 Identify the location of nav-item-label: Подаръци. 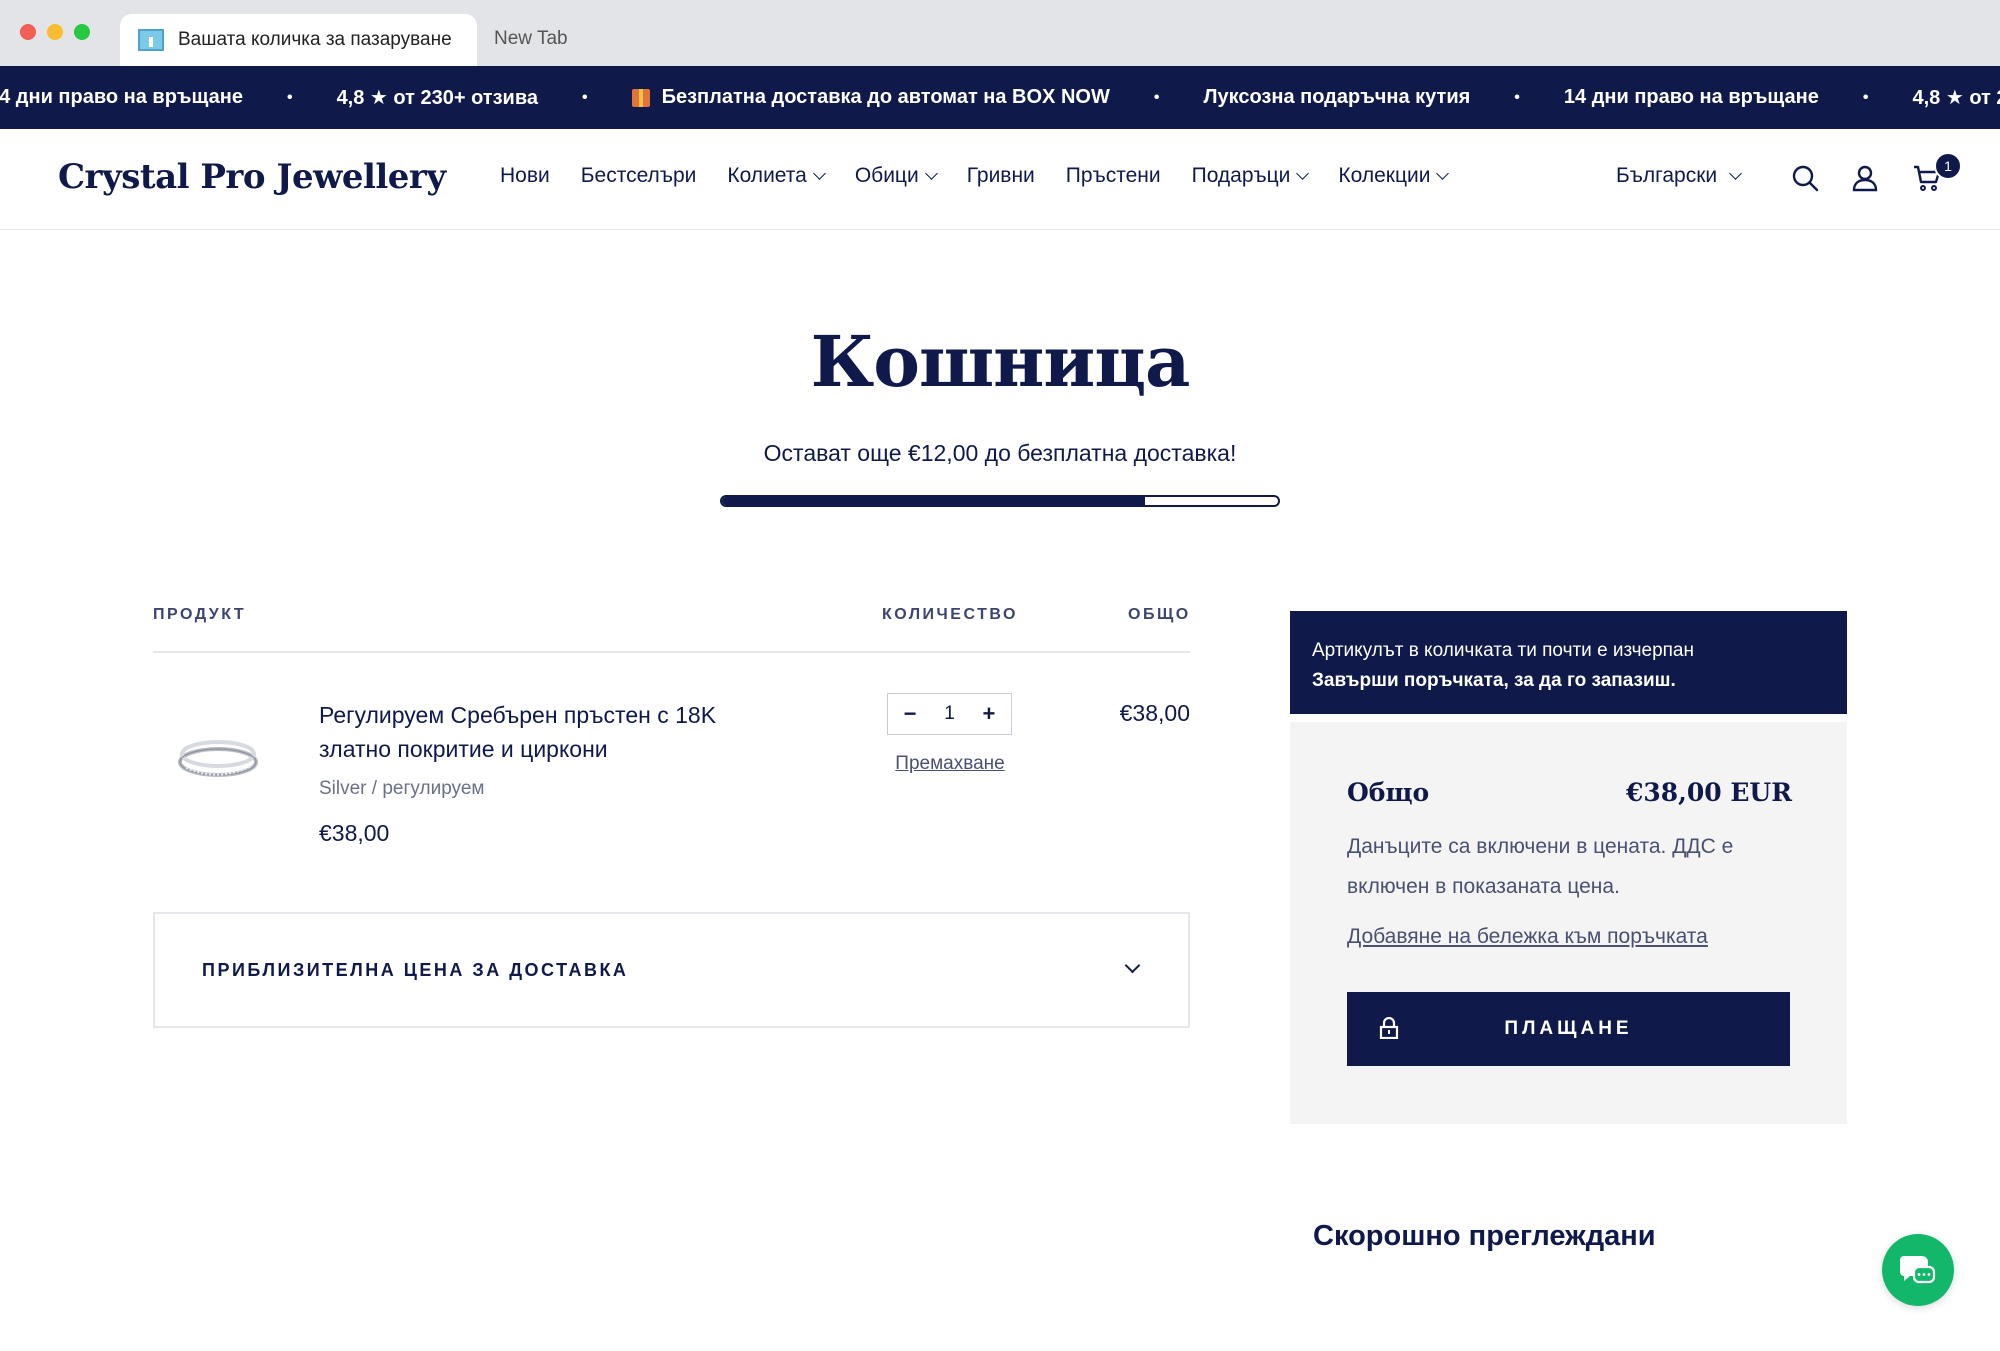
(1241, 175).